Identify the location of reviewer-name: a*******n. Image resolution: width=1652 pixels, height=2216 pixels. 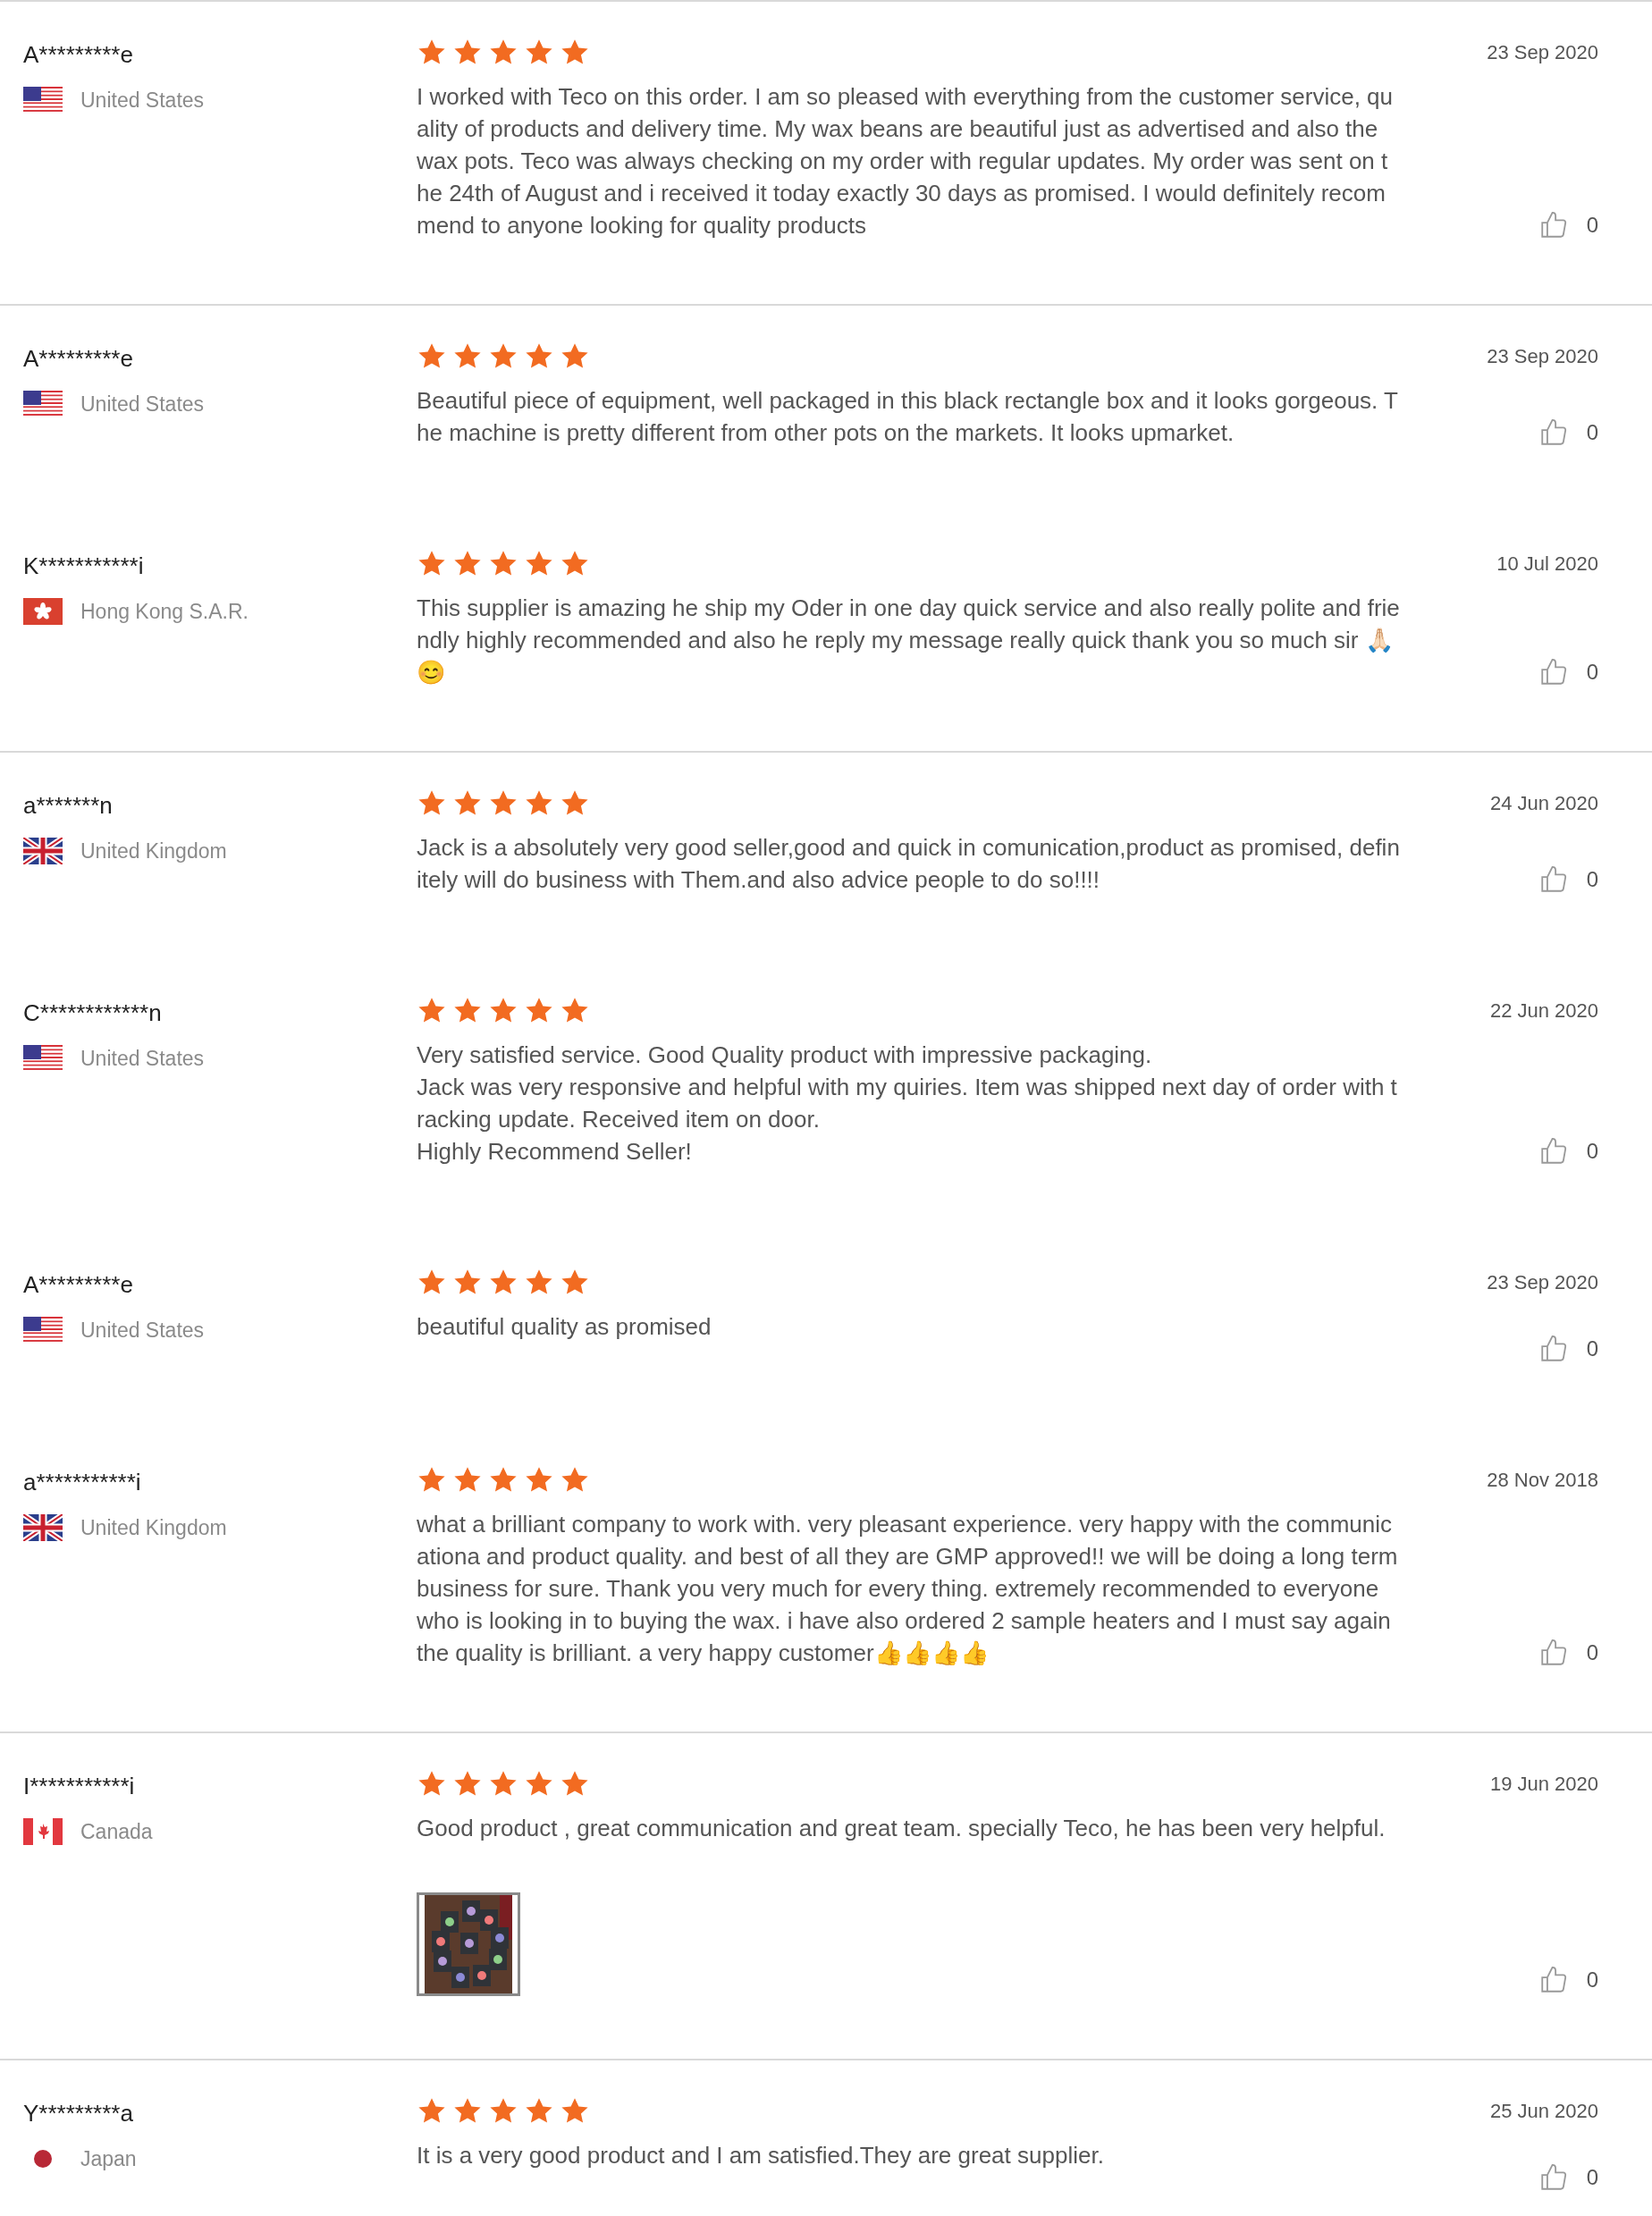
(68, 806).